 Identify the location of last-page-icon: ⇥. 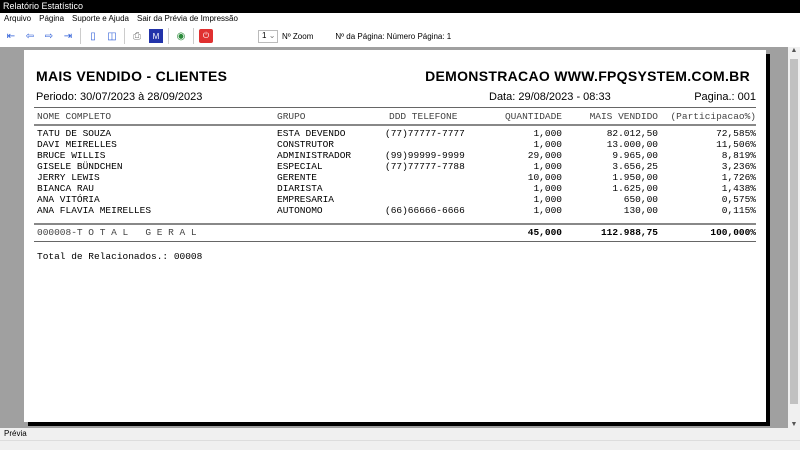
(68, 36).